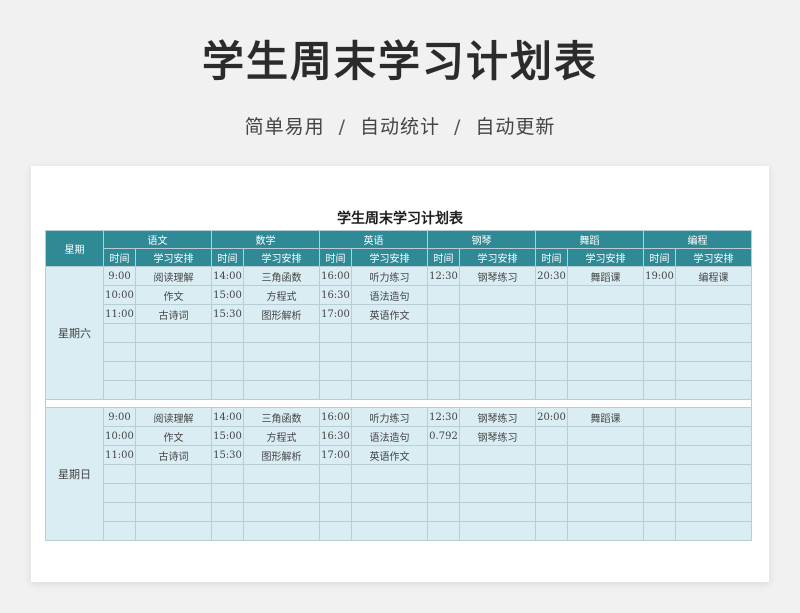  I want to click on plan-cell: 作文, so click(173, 436).